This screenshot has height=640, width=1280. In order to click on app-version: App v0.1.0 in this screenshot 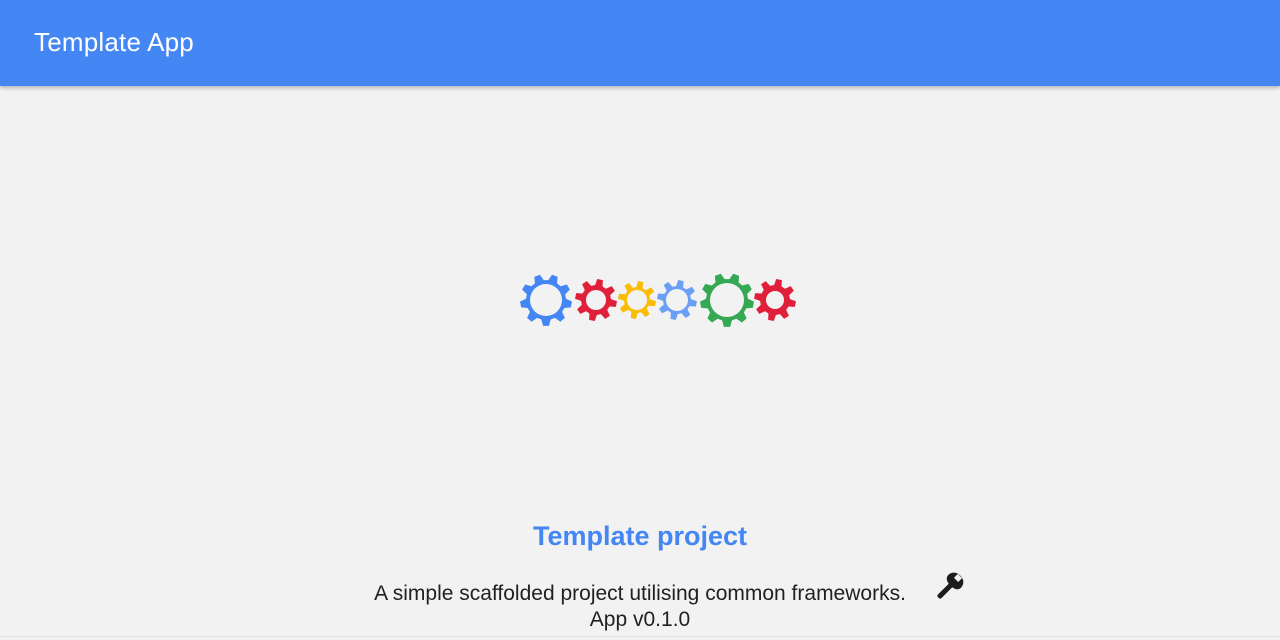, I will do `click(640, 619)`.